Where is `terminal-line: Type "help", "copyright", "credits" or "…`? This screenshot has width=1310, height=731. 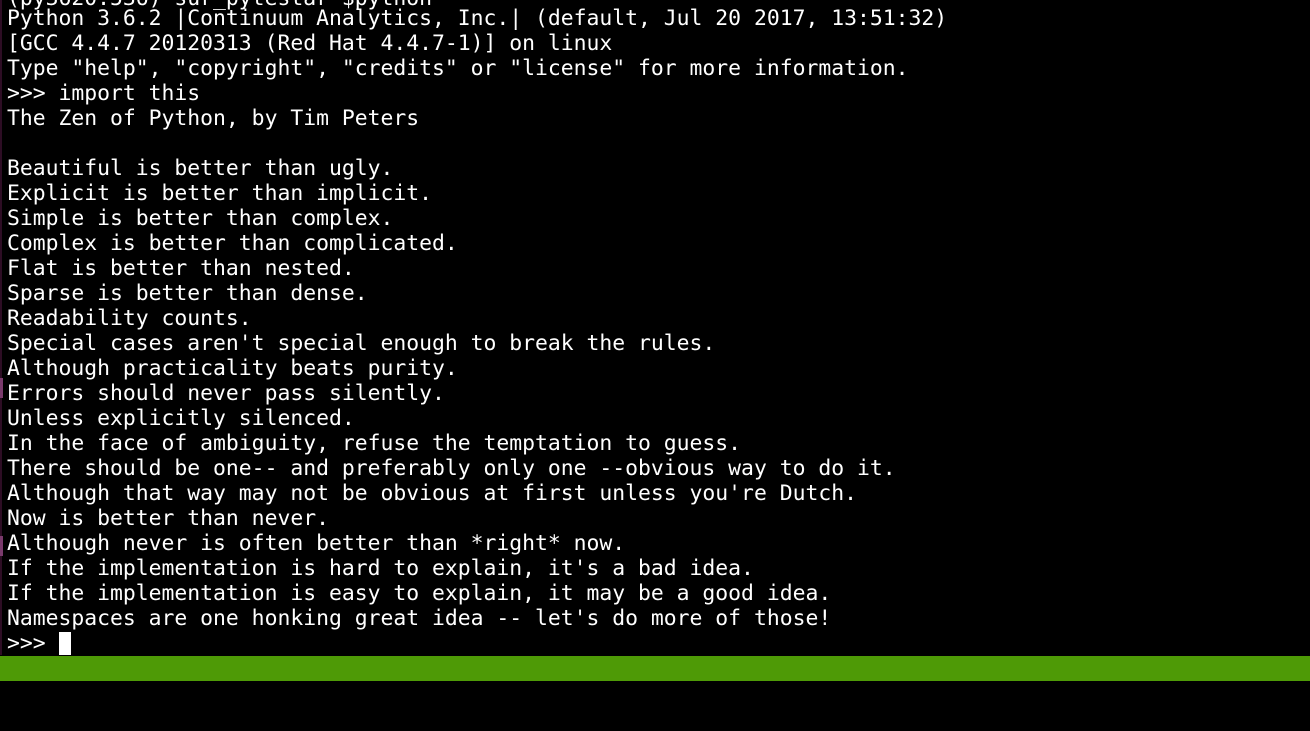 terminal-line: Type "help", "copyright", "credits" or "… is located at coordinates (458, 68).